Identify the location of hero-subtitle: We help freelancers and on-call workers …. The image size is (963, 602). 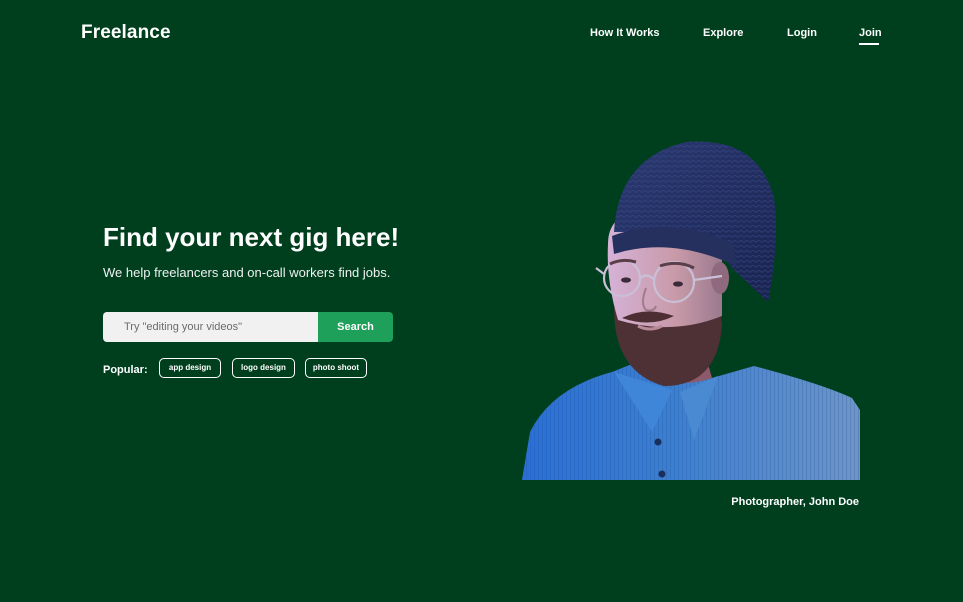
(247, 272).